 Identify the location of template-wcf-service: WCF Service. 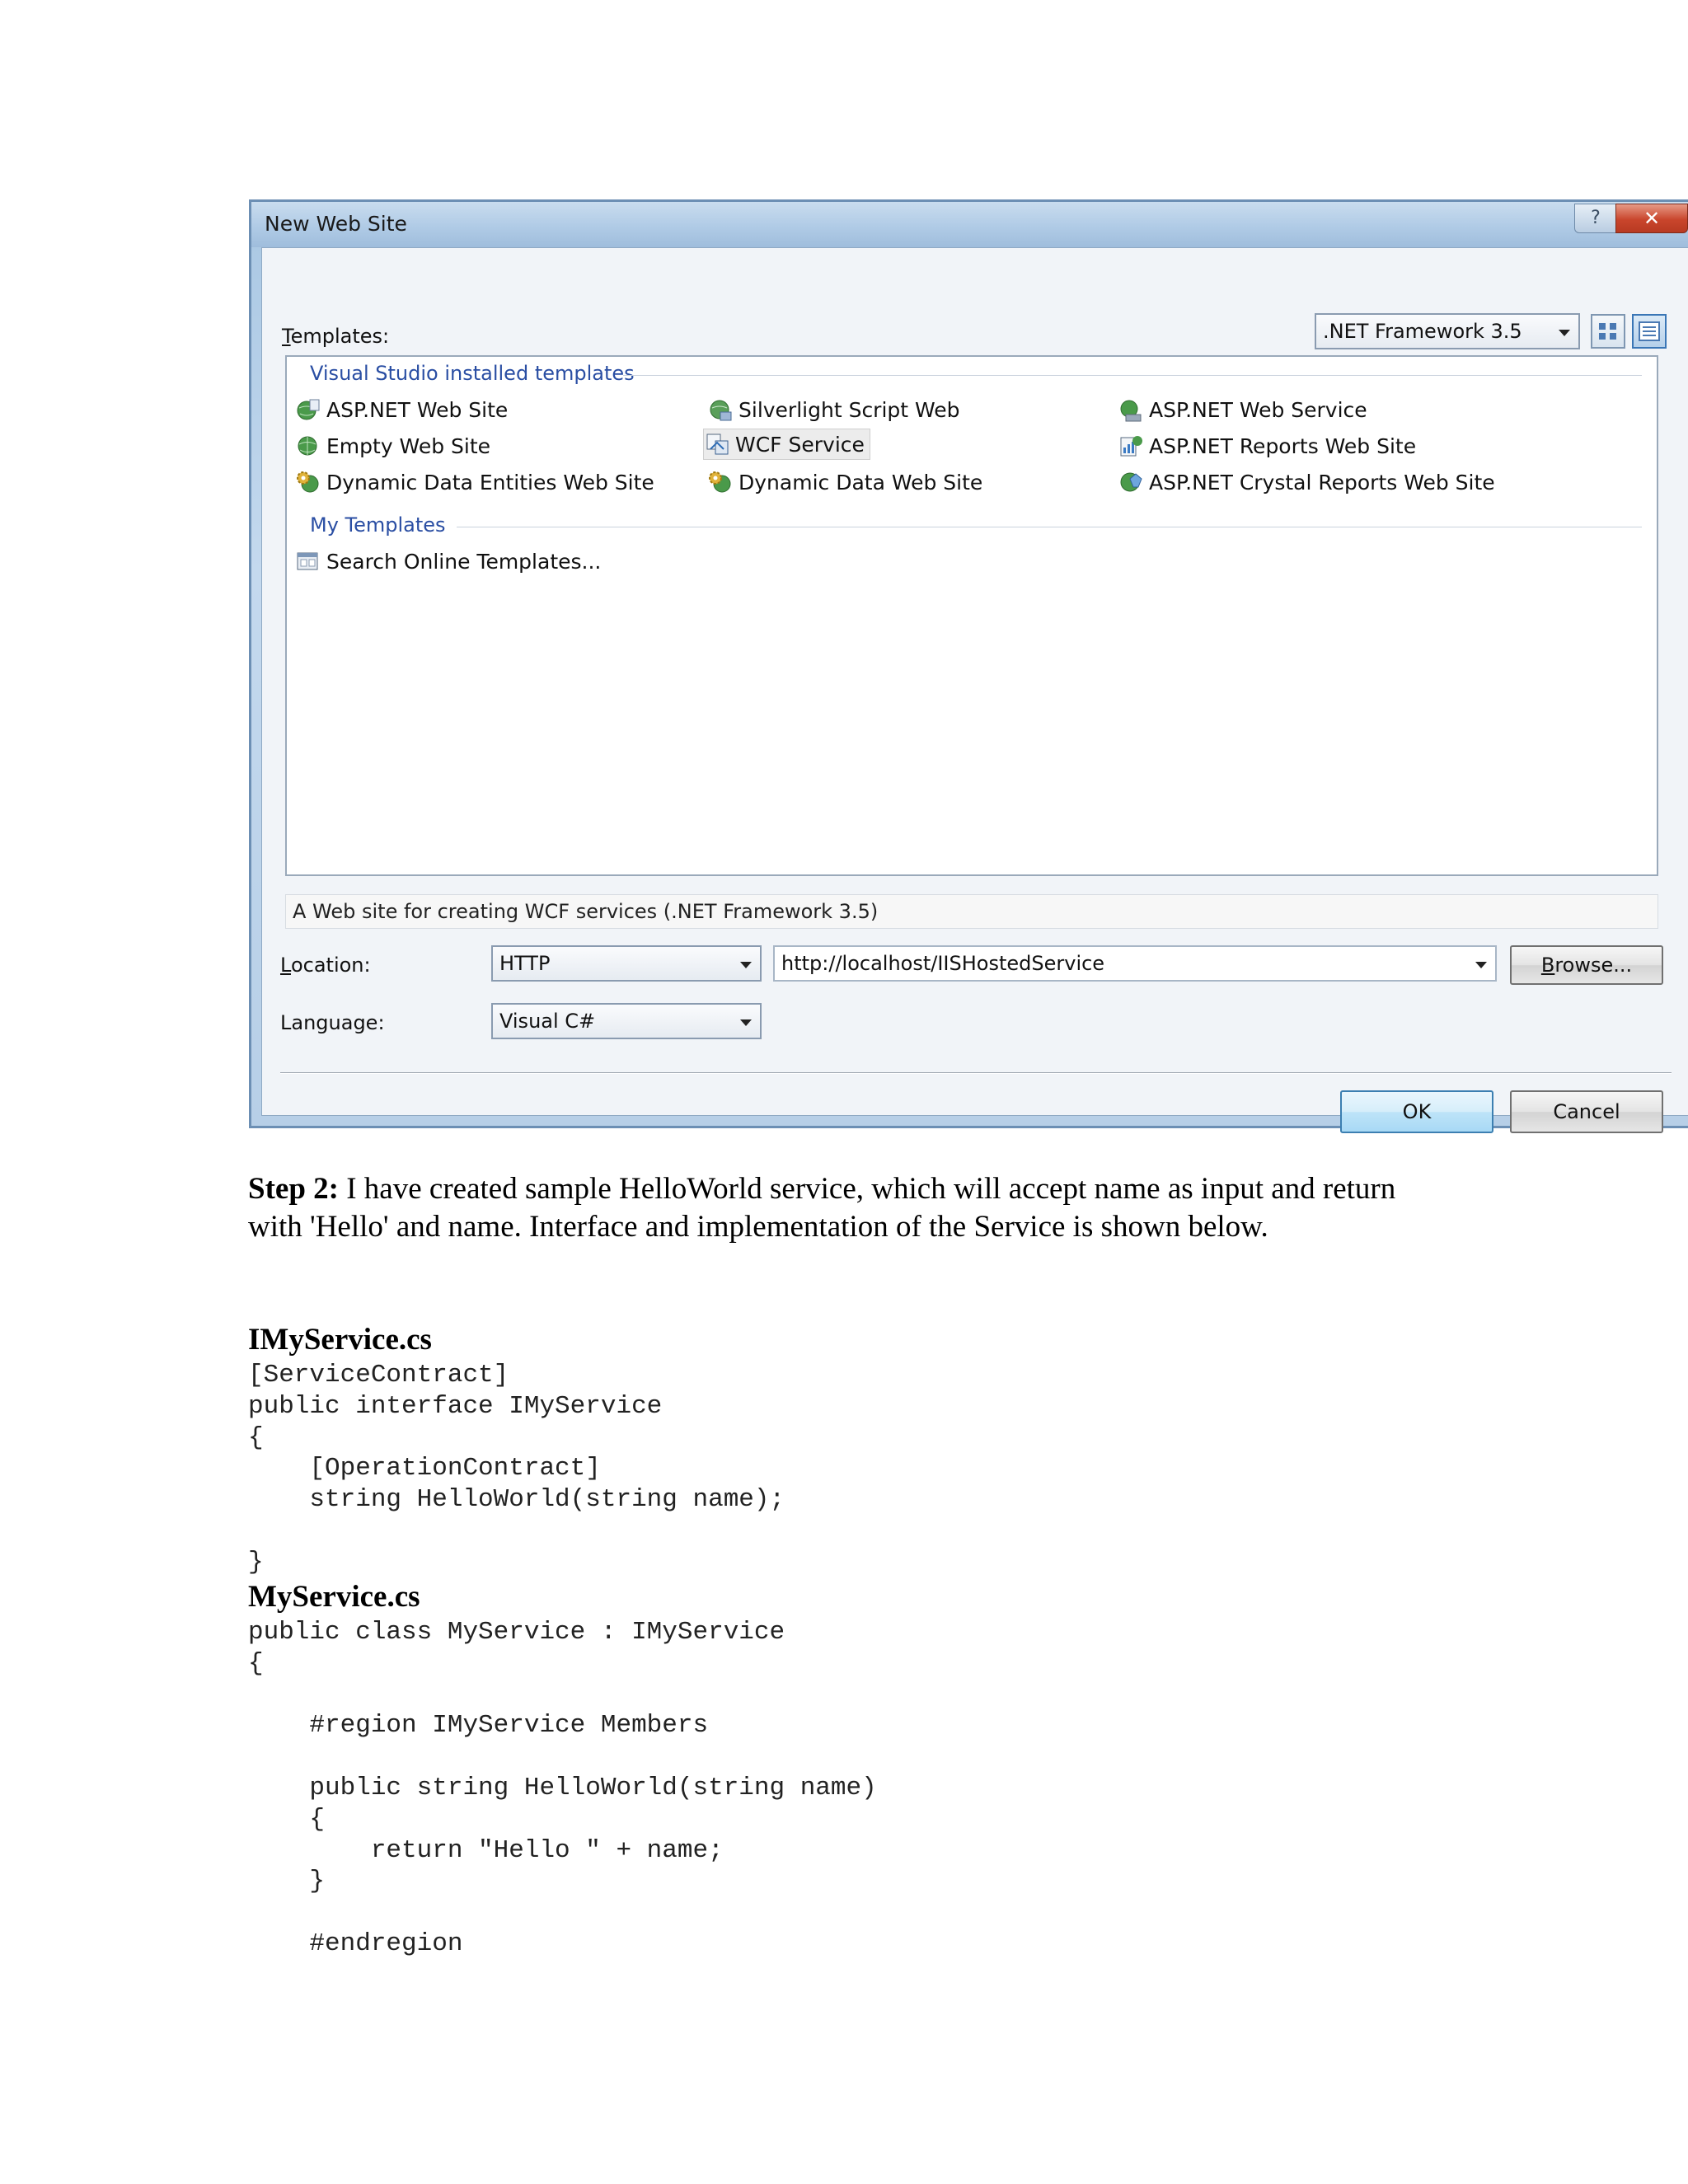
(786, 444).